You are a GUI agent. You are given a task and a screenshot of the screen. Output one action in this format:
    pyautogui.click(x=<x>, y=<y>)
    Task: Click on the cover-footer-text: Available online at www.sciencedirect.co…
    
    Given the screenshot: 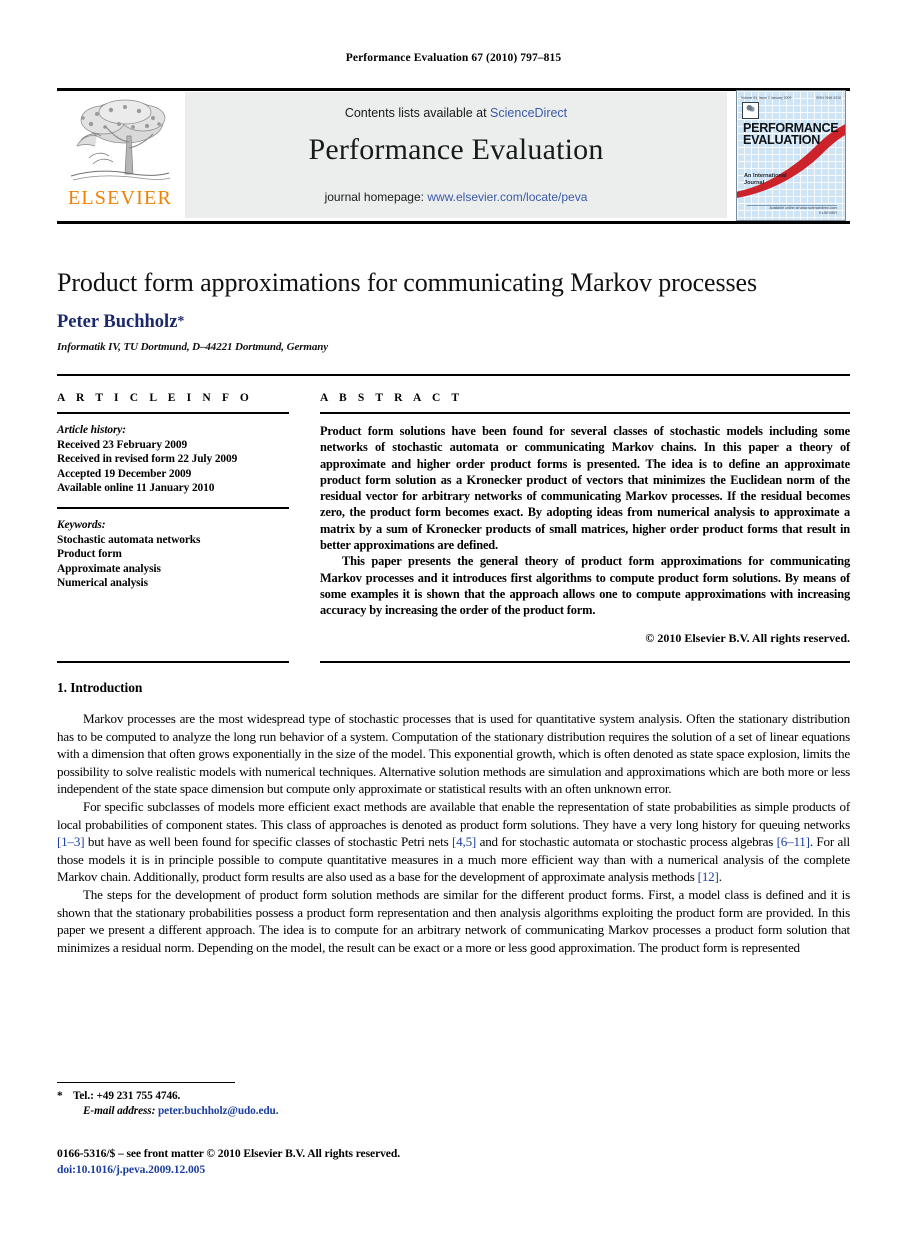 What is the action you would take?
    pyautogui.click(x=803, y=211)
    